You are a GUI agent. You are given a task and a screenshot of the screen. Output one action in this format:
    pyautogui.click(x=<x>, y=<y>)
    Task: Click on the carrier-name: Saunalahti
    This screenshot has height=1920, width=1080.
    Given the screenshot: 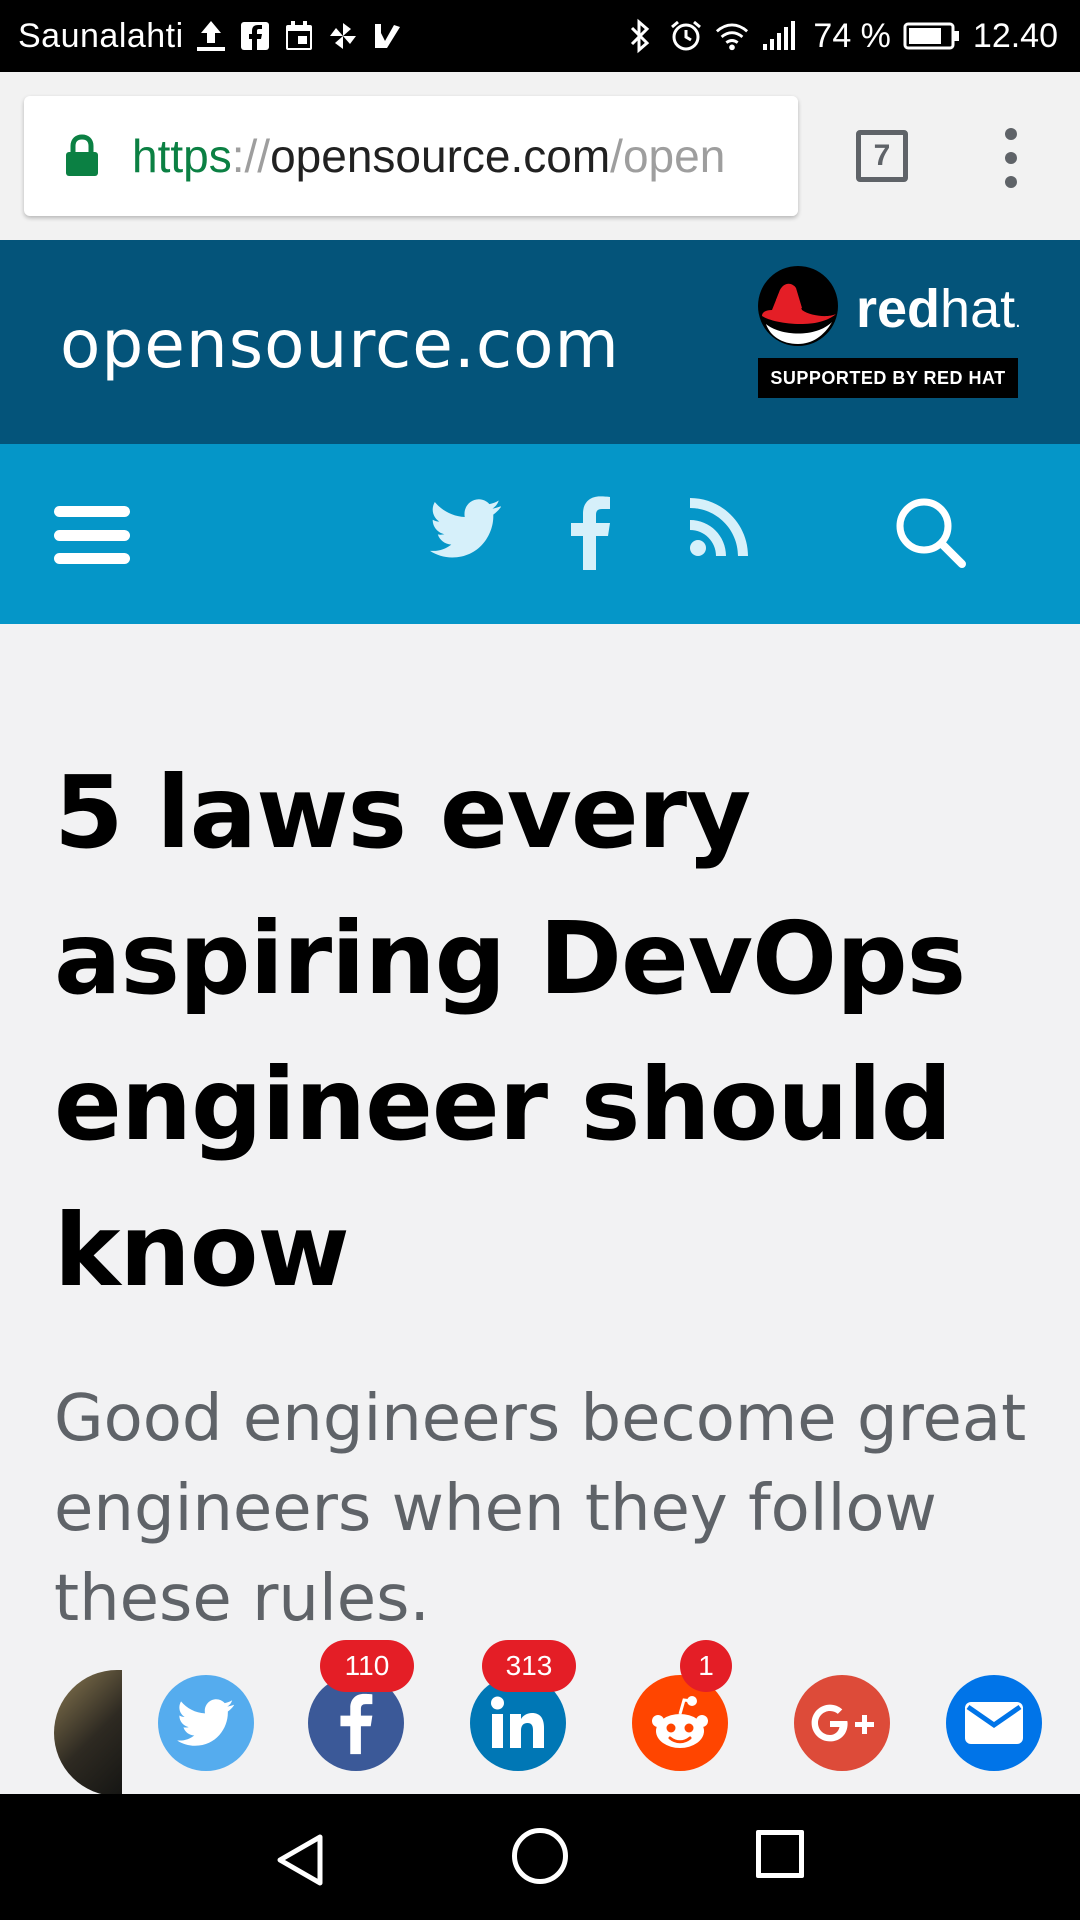 What is the action you would take?
    pyautogui.click(x=101, y=35)
    